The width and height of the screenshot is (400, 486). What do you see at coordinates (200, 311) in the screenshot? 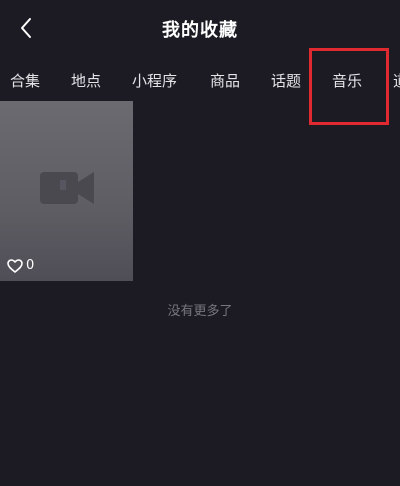
I see `no-more-text: 没有更多了` at bounding box center [200, 311].